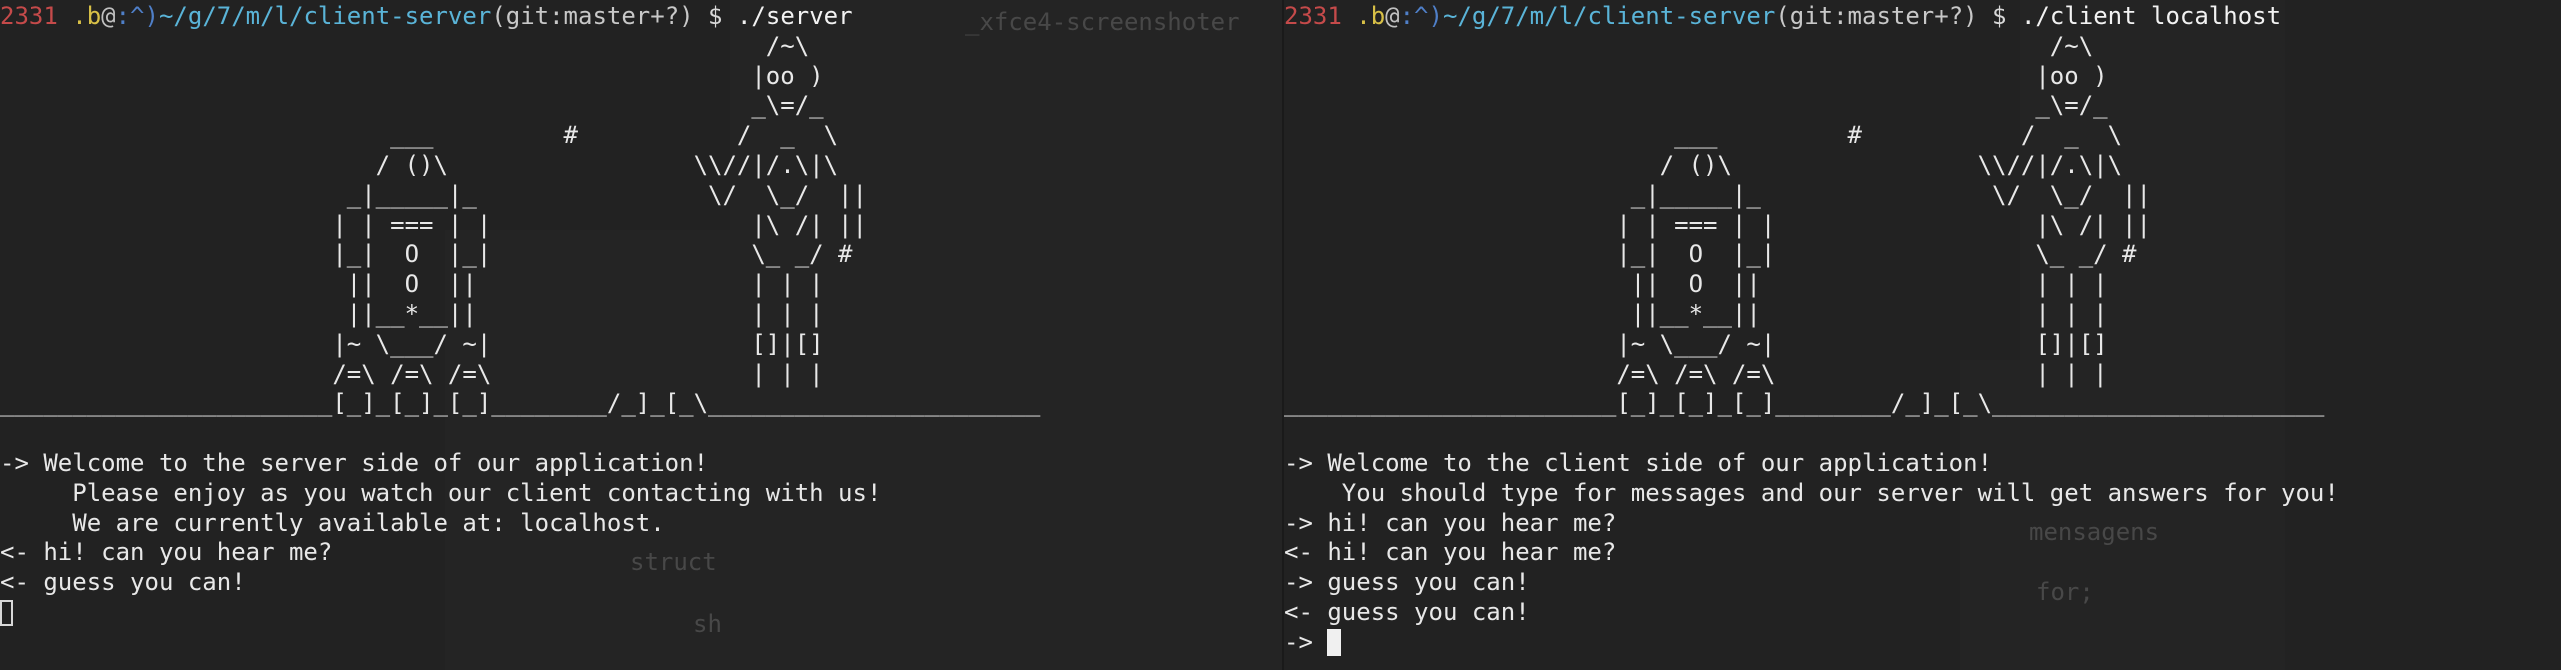 Image resolution: width=2561 pixels, height=670 pixels. What do you see at coordinates (2151, 16) in the screenshot?
I see `prompt-command: ./client localhost` at bounding box center [2151, 16].